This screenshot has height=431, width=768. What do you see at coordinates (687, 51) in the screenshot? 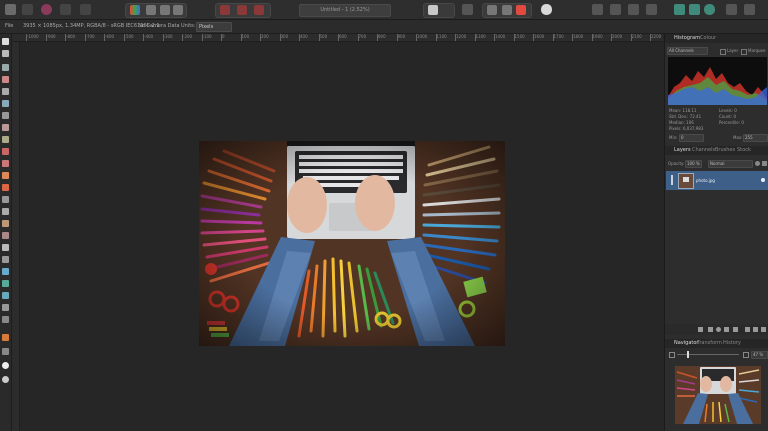
I see `channel-select: All Channels` at bounding box center [687, 51].